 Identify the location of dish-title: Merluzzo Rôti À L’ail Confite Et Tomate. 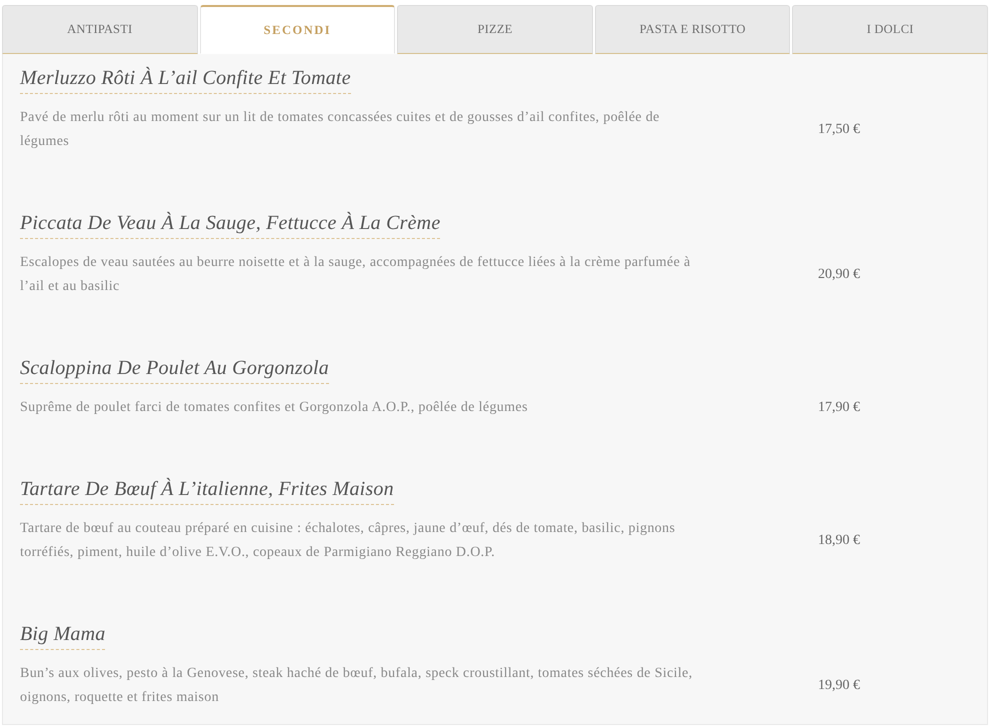
(185, 78).